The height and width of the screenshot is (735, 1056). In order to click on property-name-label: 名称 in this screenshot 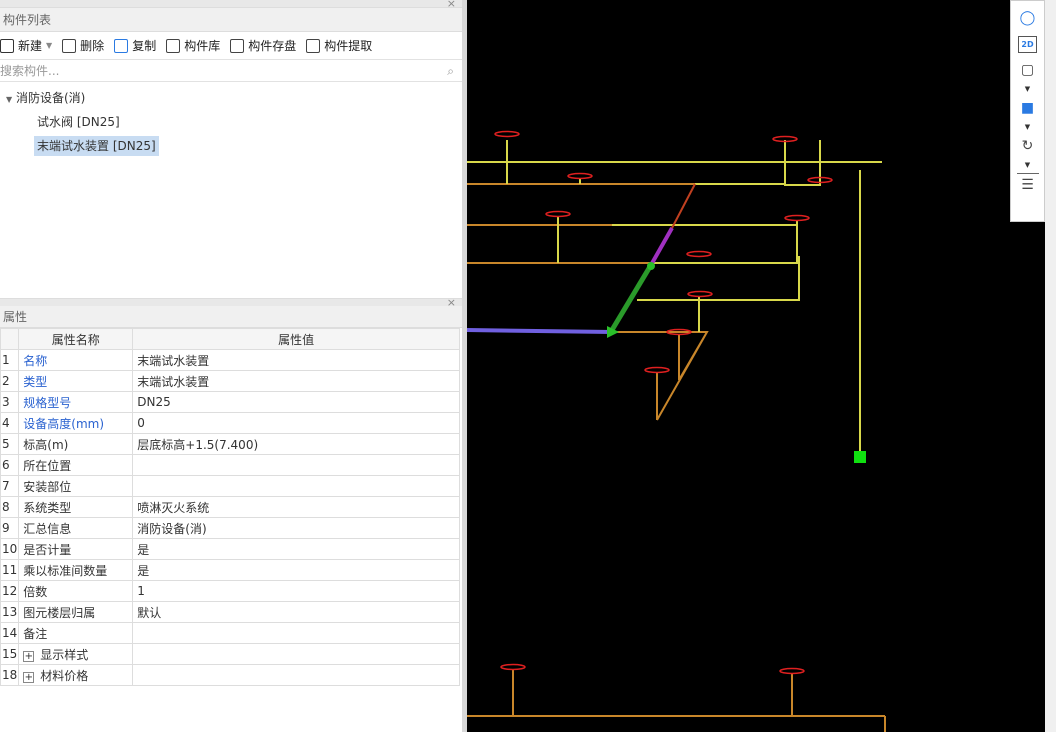, I will do `click(35, 360)`.